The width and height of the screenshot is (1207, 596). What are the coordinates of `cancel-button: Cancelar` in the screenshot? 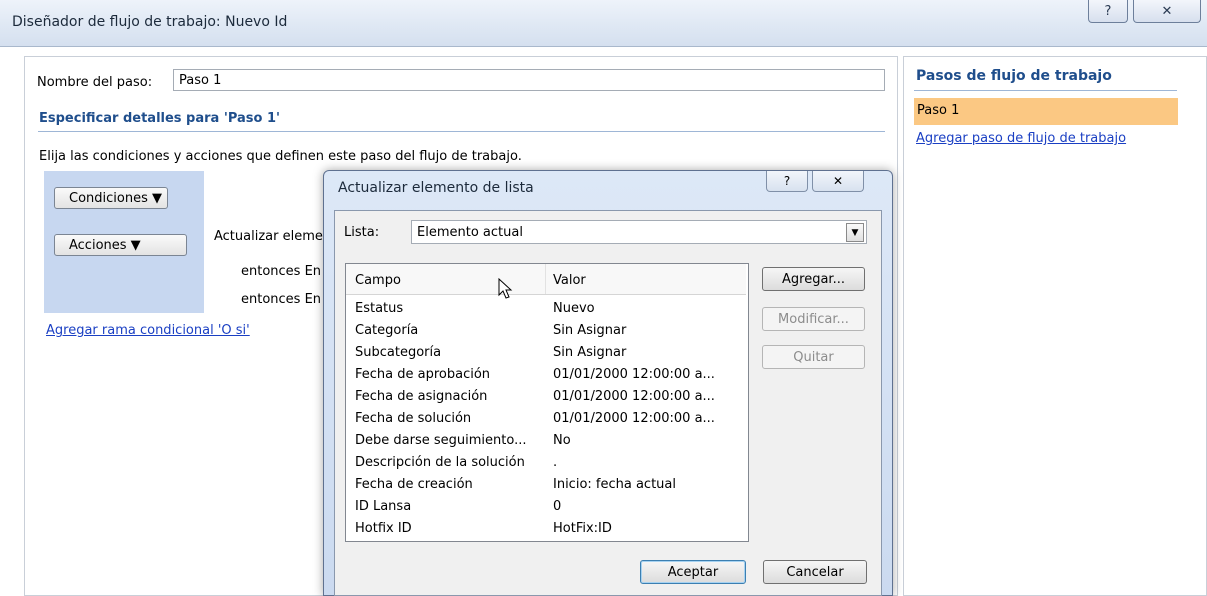 It's located at (815, 572).